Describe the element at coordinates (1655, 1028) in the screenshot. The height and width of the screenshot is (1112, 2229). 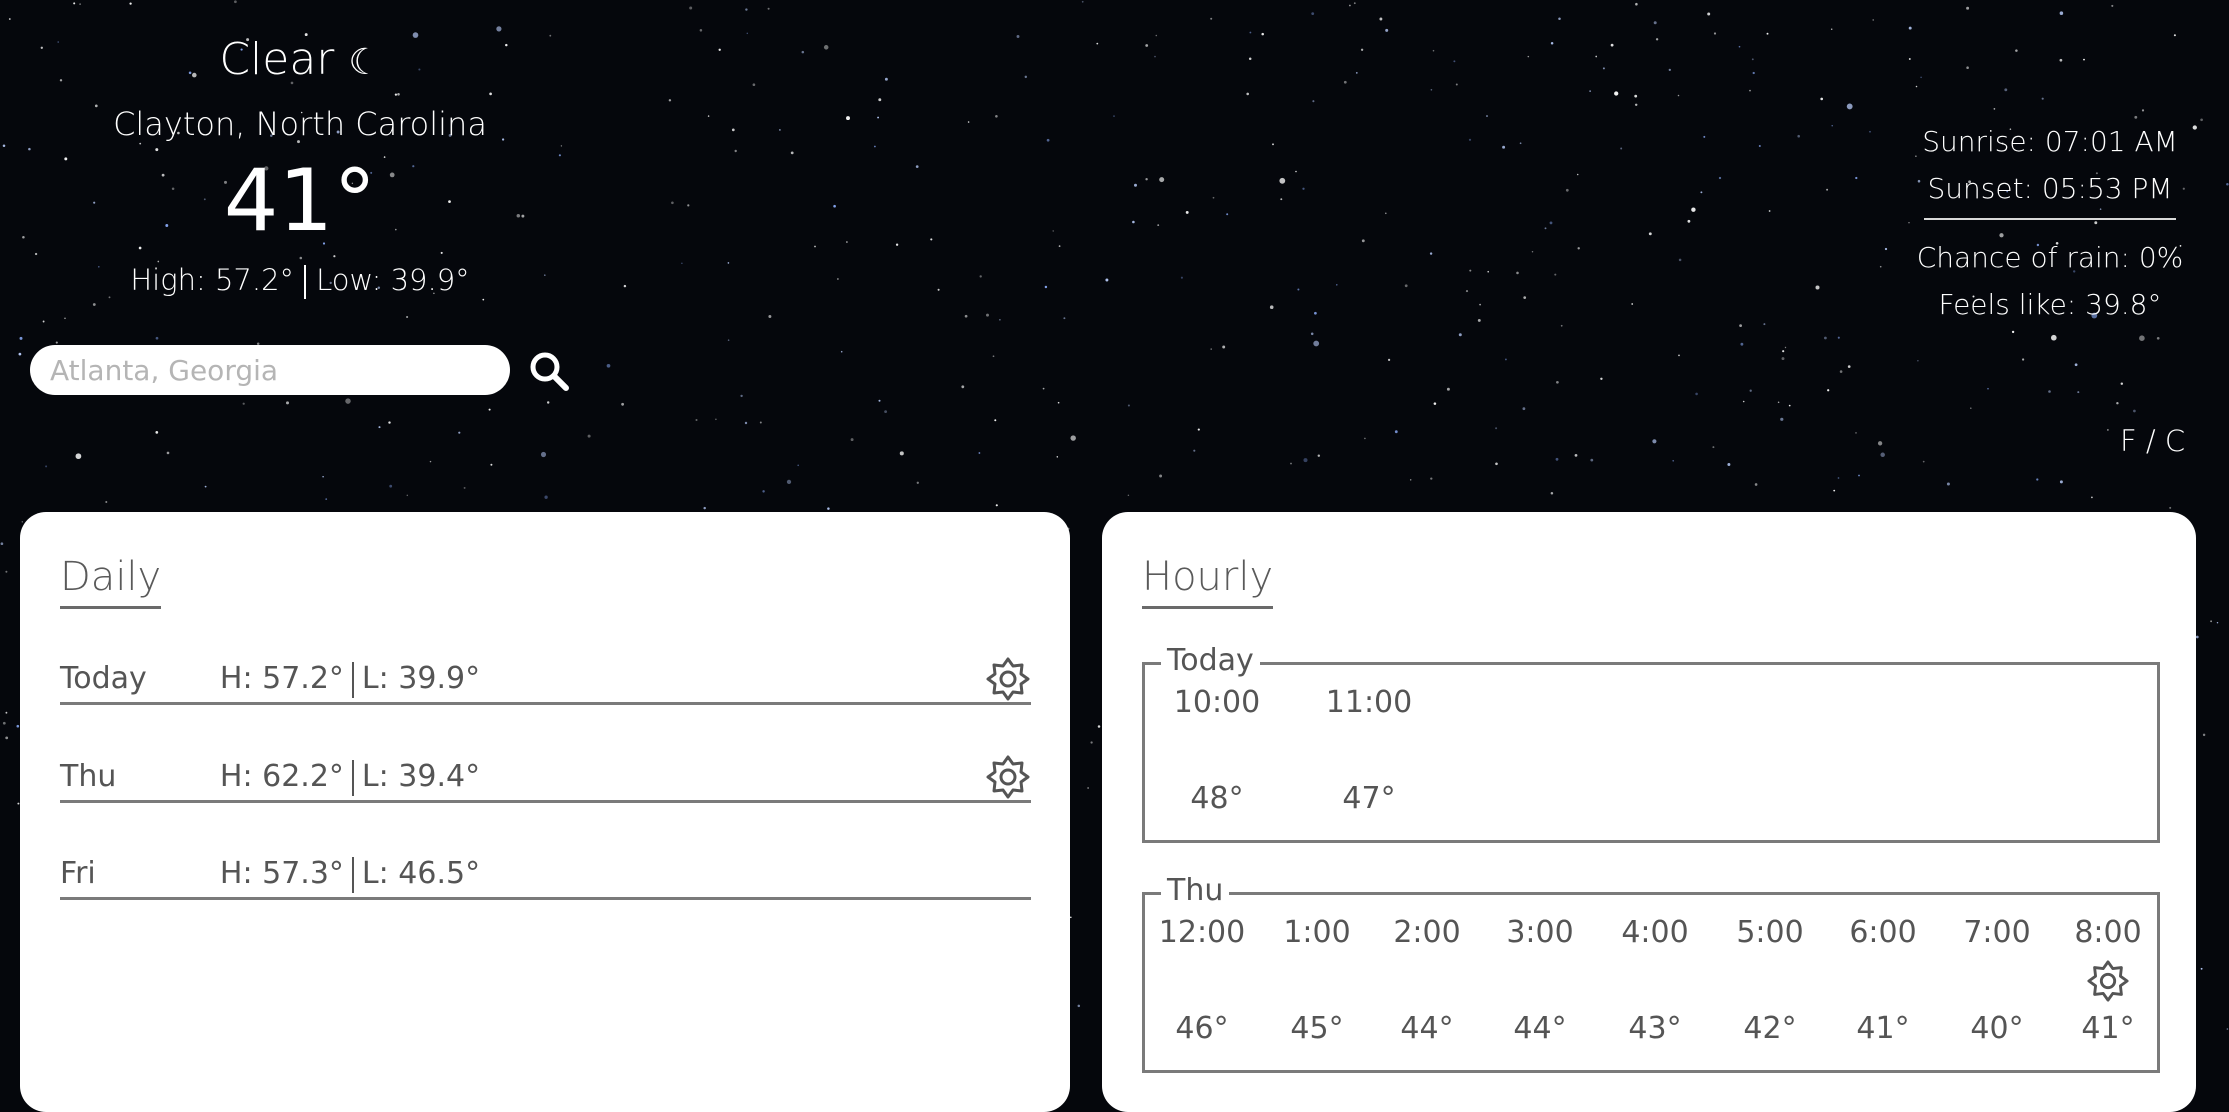
I see `hour-temp: 43°` at that location.